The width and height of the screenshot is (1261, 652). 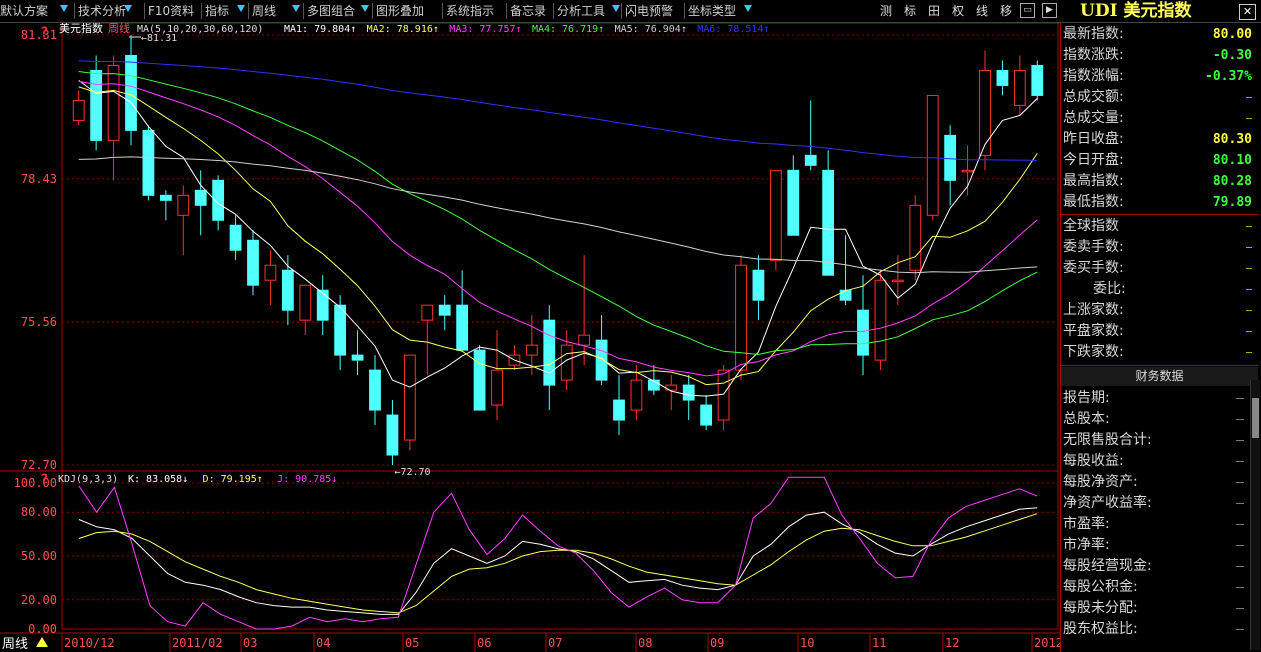 I want to click on financial-row: 每股收益: —, so click(x=1159, y=461).